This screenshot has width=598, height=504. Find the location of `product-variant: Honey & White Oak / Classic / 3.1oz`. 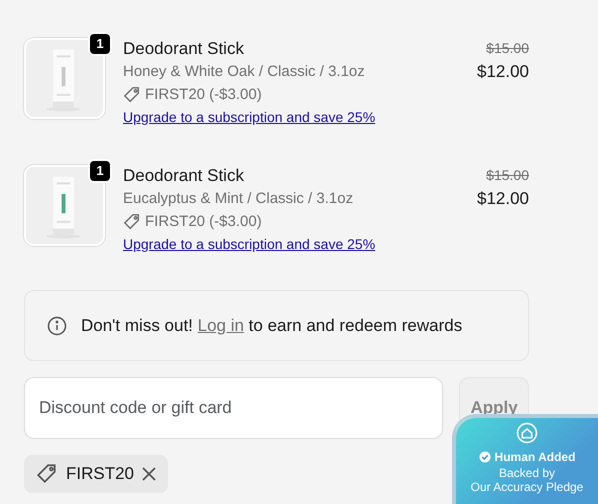

product-variant: Honey & White Oak / Classic / 3.1oz is located at coordinates (244, 72).